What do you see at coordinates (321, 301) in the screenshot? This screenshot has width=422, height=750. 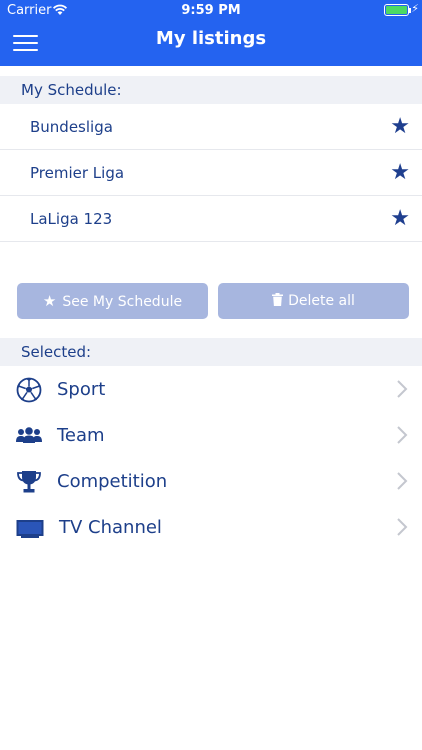 I see `delete-all-label: Delete all` at bounding box center [321, 301].